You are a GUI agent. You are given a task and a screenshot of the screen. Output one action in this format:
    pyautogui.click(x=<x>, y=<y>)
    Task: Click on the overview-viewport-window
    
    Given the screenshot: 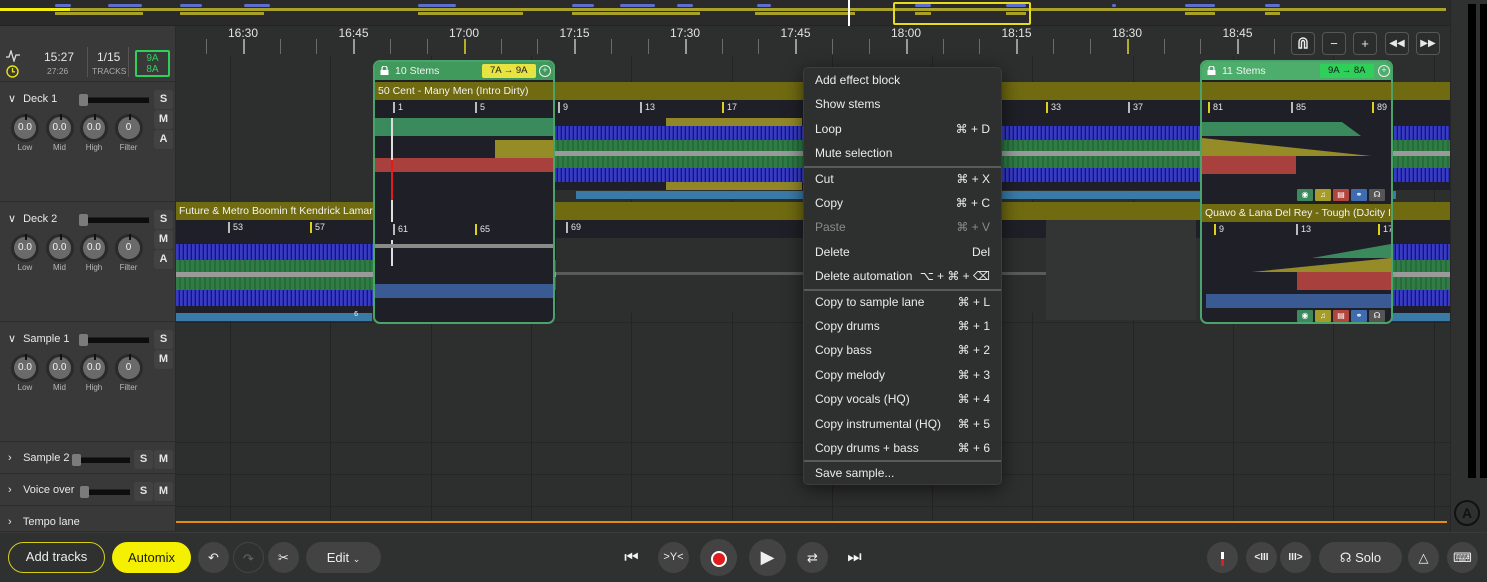 What is the action you would take?
    pyautogui.click(x=962, y=13)
    